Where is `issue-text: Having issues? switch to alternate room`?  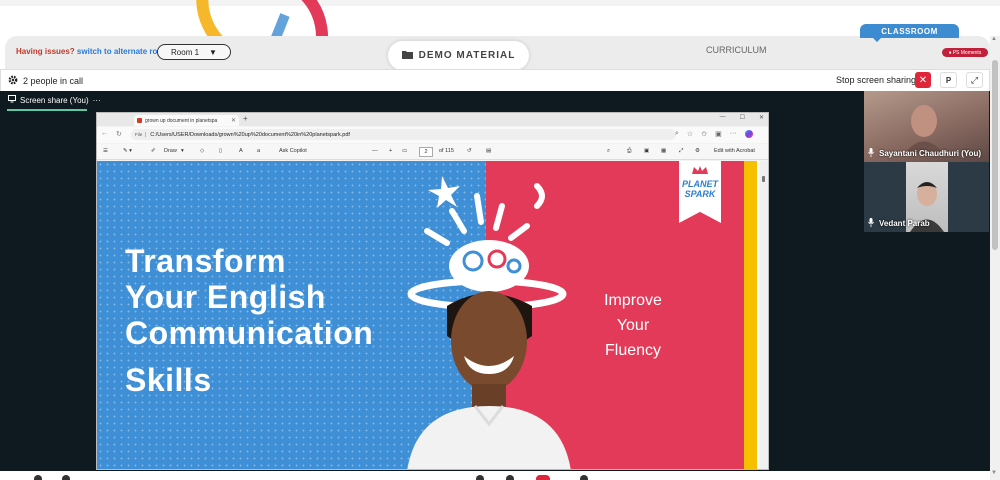 issue-text: Having issues? switch to alternate room is located at coordinates (92, 51).